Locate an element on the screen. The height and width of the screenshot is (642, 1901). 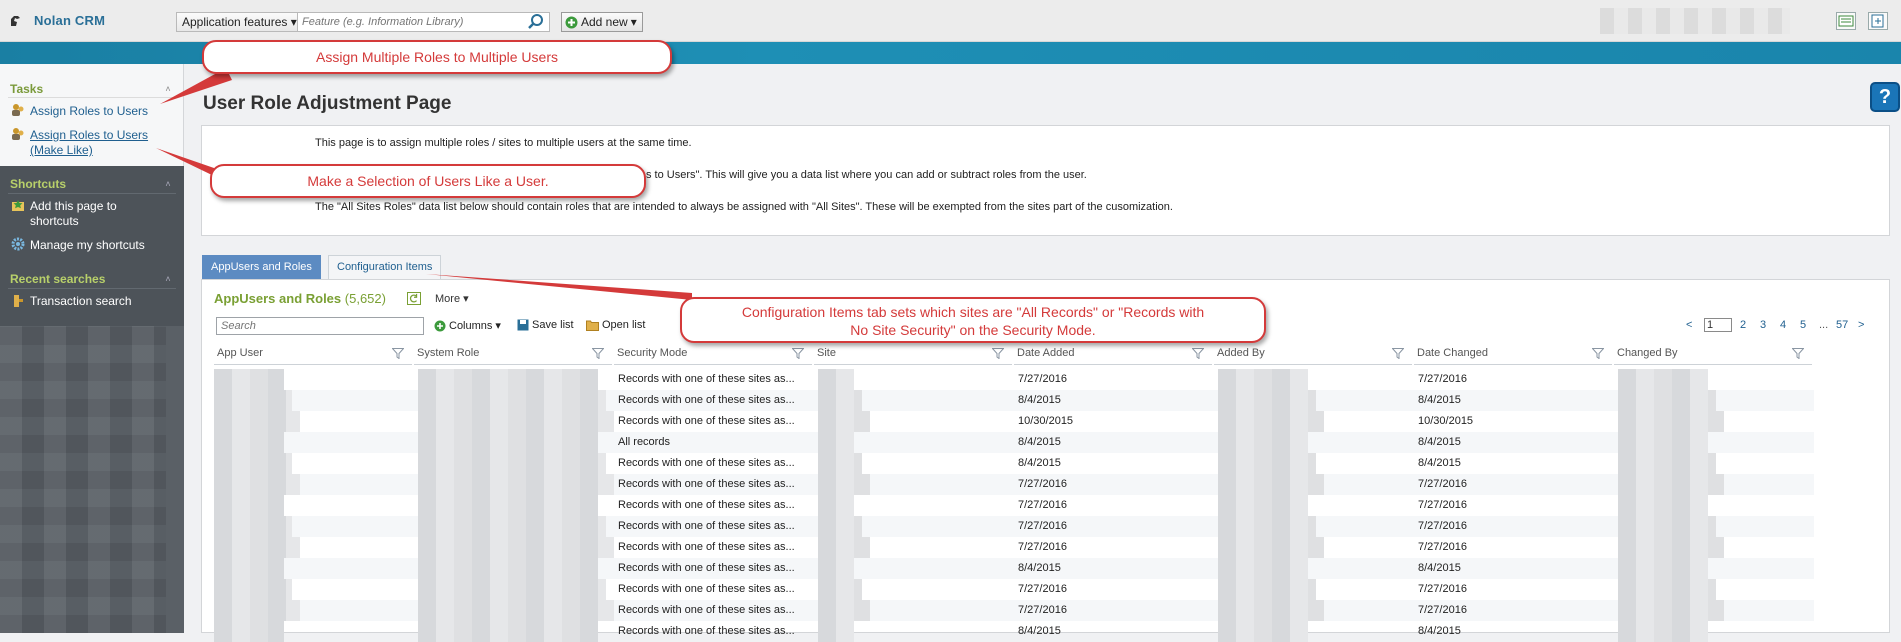
feature-search-input is located at coordinates (423, 22).